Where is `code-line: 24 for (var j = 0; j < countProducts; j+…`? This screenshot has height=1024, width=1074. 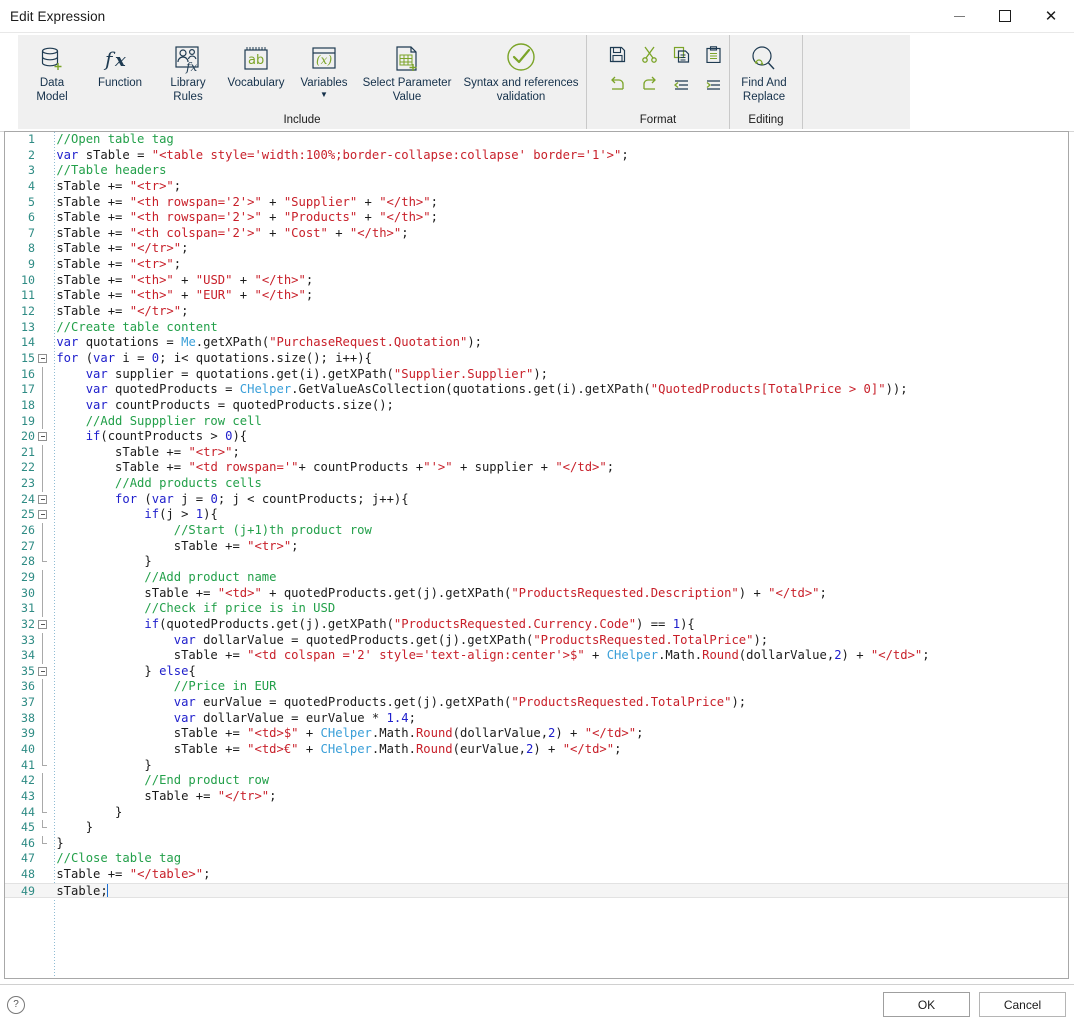
code-line: 24 for (var j = 0; j < countProducts; j+… is located at coordinates (536, 500).